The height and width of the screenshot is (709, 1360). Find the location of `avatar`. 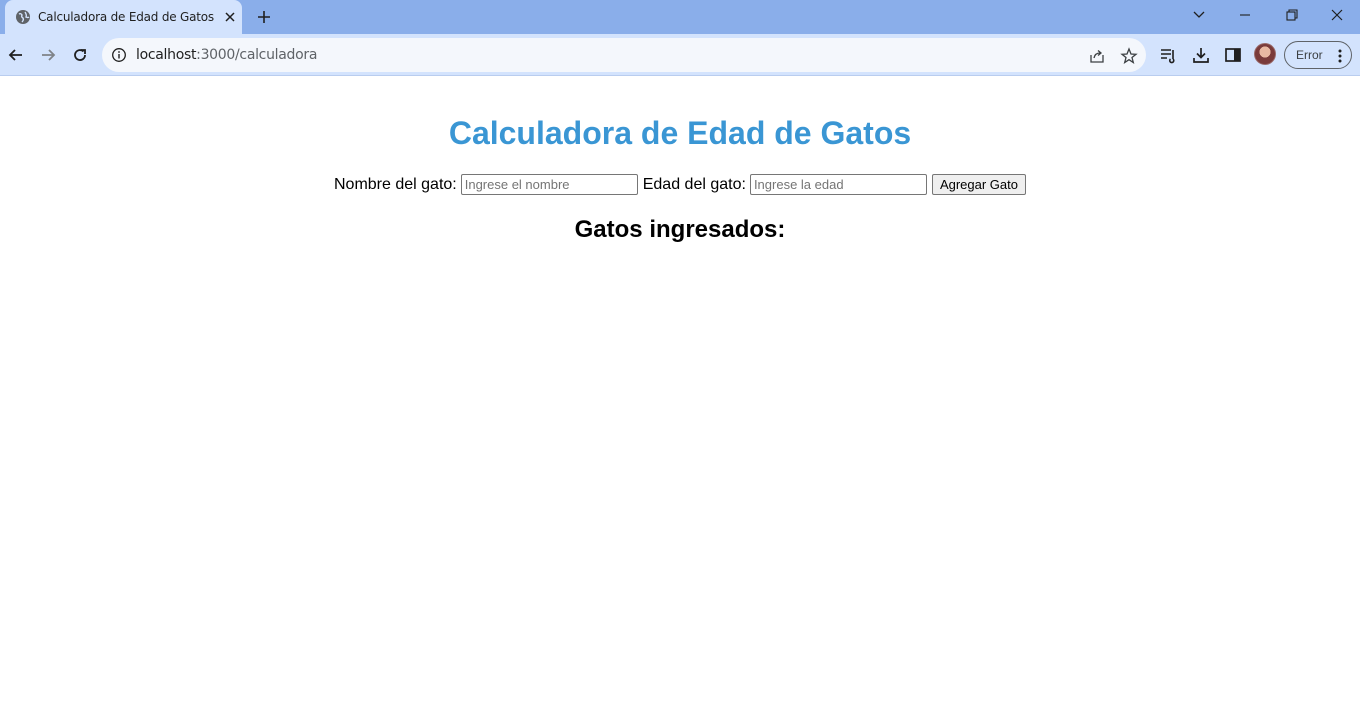

avatar is located at coordinates (1265, 54).